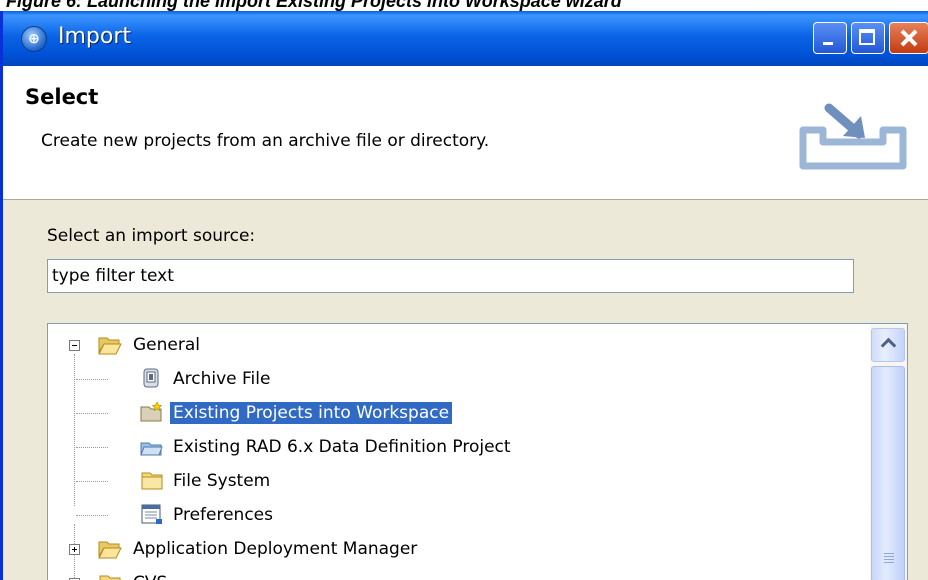 This screenshot has height=580, width=928. What do you see at coordinates (150, 576) in the screenshot?
I see `tree-item-label: CVS` at bounding box center [150, 576].